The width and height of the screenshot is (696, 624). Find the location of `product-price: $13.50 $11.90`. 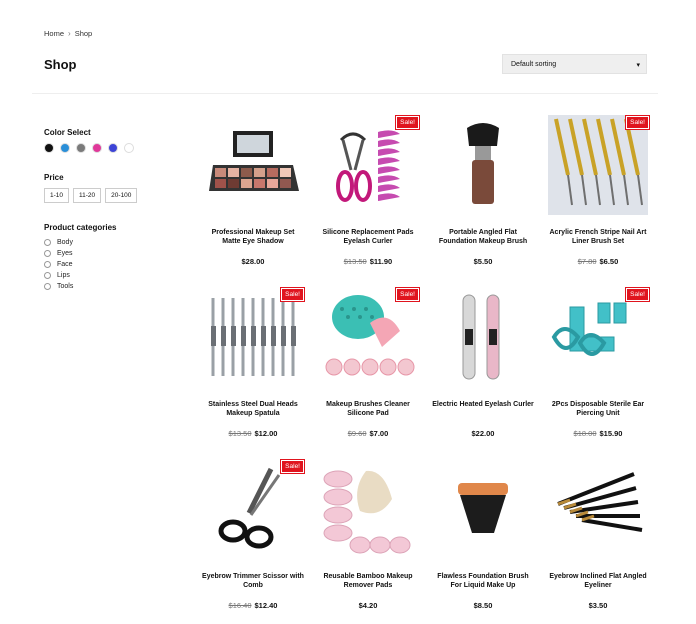

product-price: $13.50 $11.90 is located at coordinates (368, 261).